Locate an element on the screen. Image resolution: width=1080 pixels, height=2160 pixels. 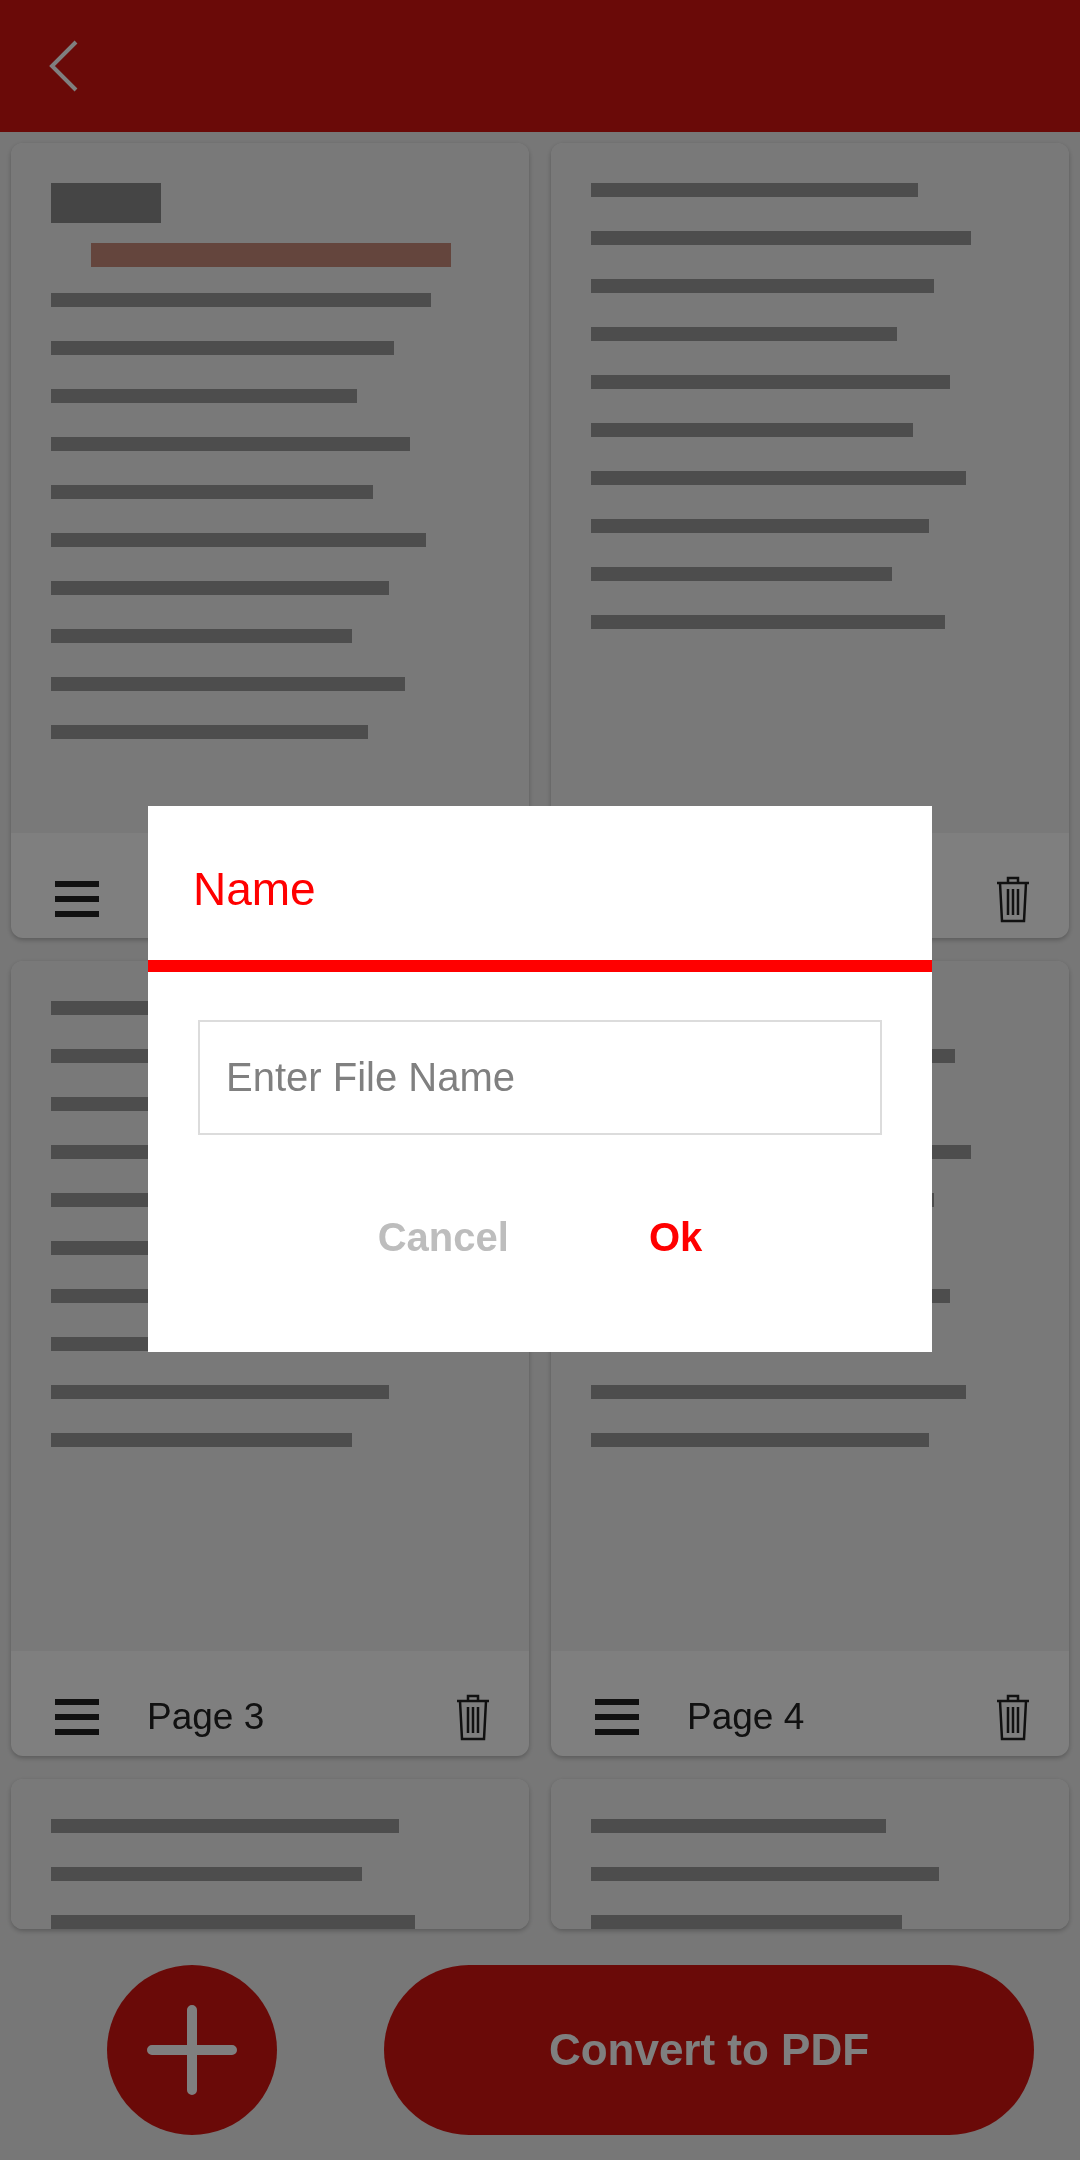
plus-icon is located at coordinates (192, 2050).